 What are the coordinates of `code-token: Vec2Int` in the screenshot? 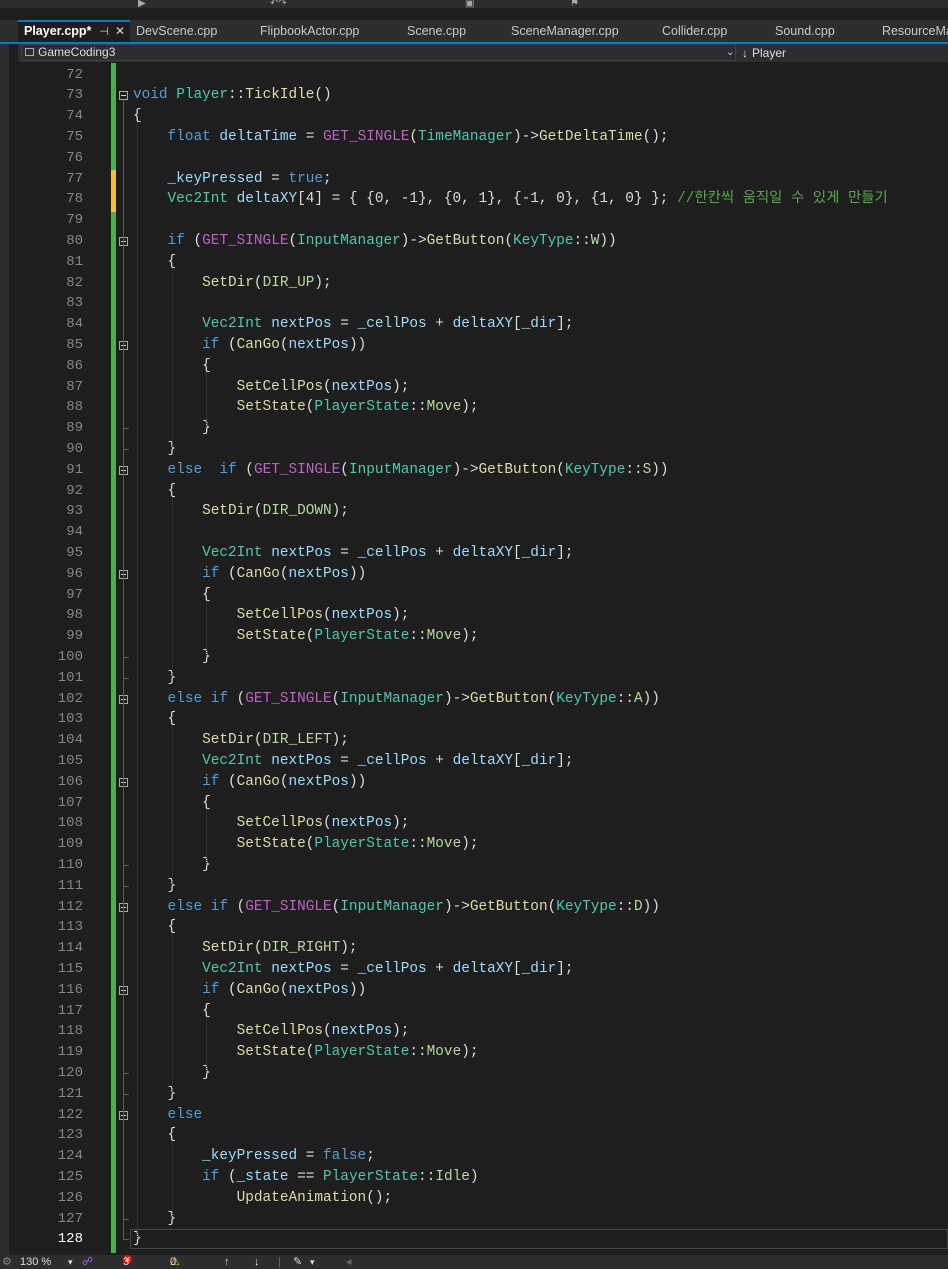 It's located at (232, 760).